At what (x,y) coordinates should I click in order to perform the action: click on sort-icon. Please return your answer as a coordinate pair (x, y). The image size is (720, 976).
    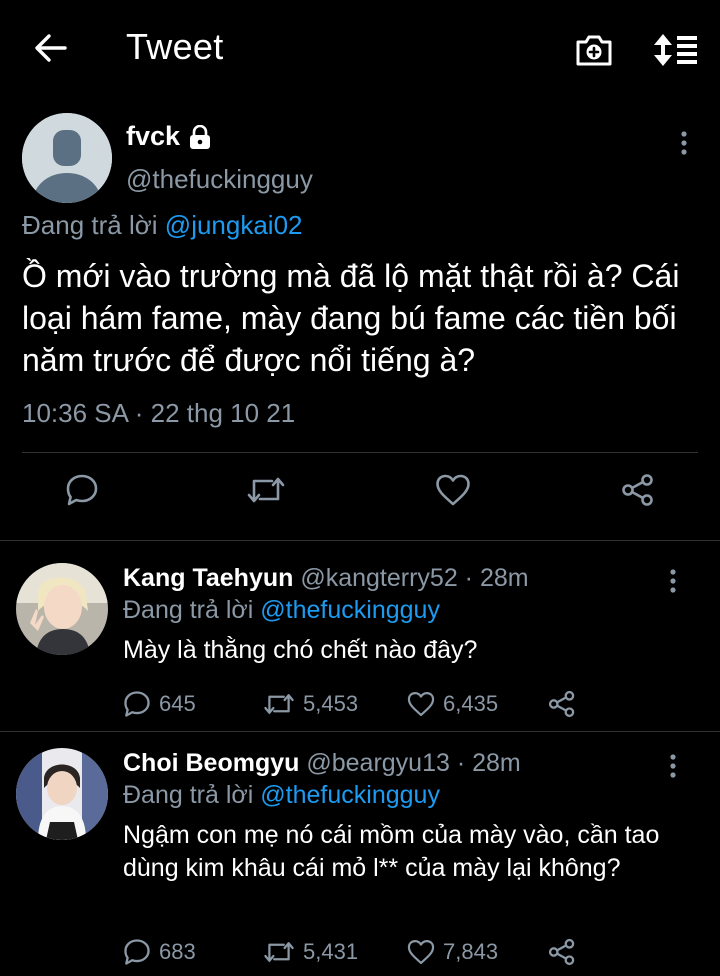
    Looking at the image, I should click on (675, 50).